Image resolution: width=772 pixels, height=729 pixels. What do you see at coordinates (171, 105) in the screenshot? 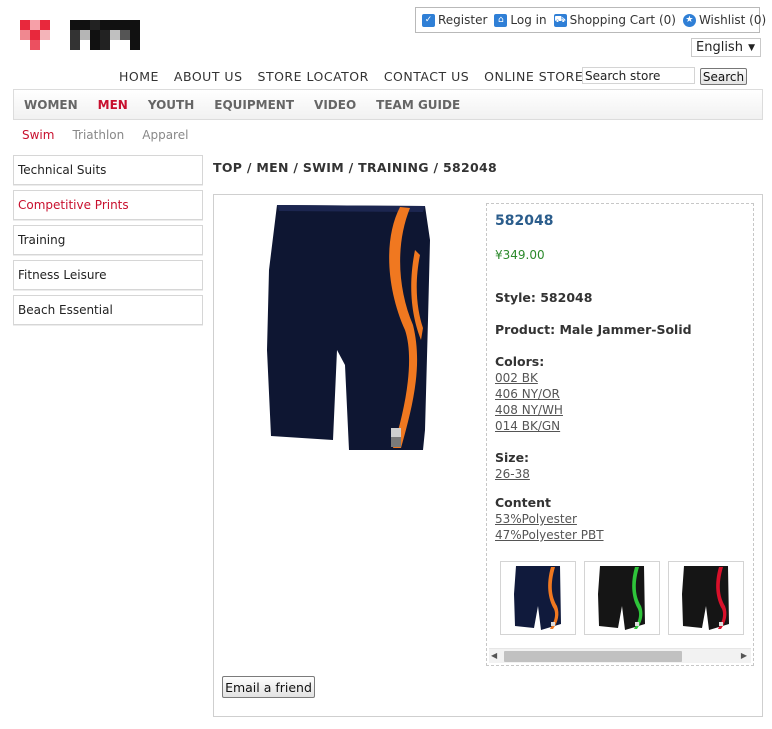
I see `category-youth: YOUTH` at bounding box center [171, 105].